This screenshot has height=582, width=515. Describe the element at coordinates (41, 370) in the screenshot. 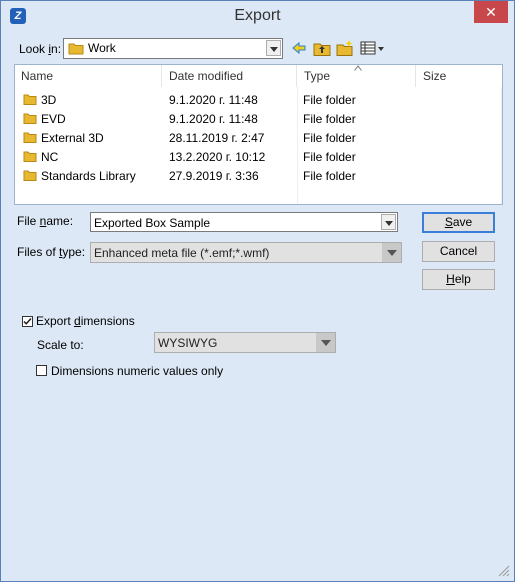

I see `numeric-only-checkbox` at that location.